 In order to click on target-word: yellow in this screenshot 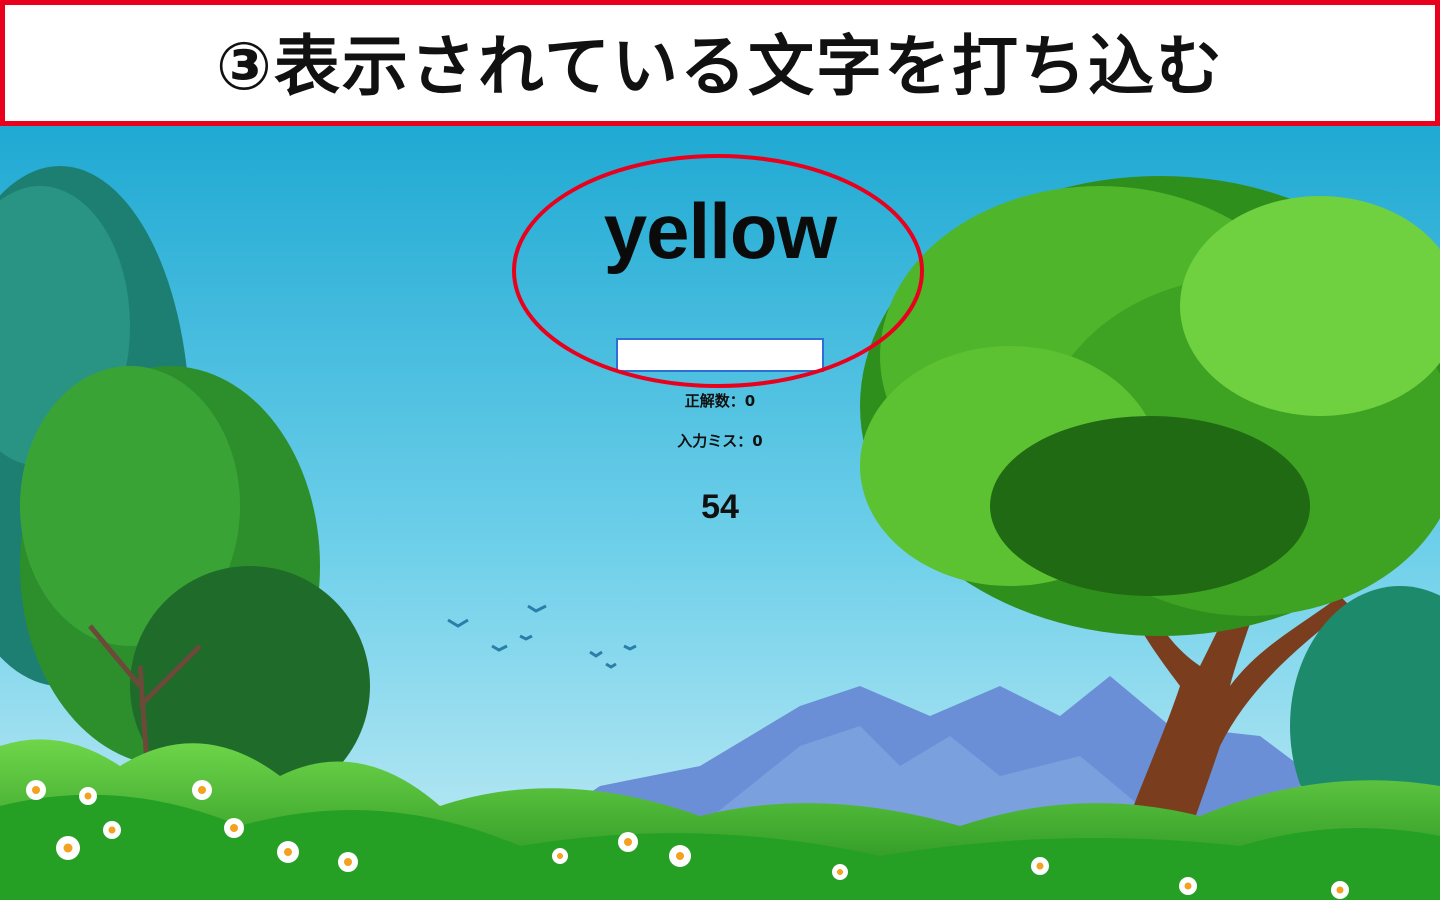, I will do `click(720, 231)`.